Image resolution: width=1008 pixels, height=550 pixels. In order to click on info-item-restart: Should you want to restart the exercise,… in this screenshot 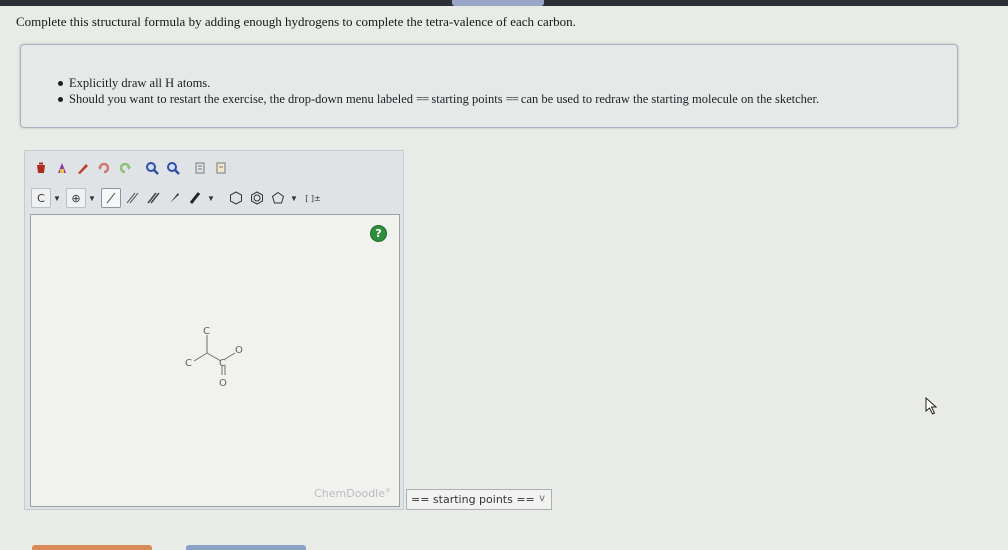, I will do `click(438, 99)`.